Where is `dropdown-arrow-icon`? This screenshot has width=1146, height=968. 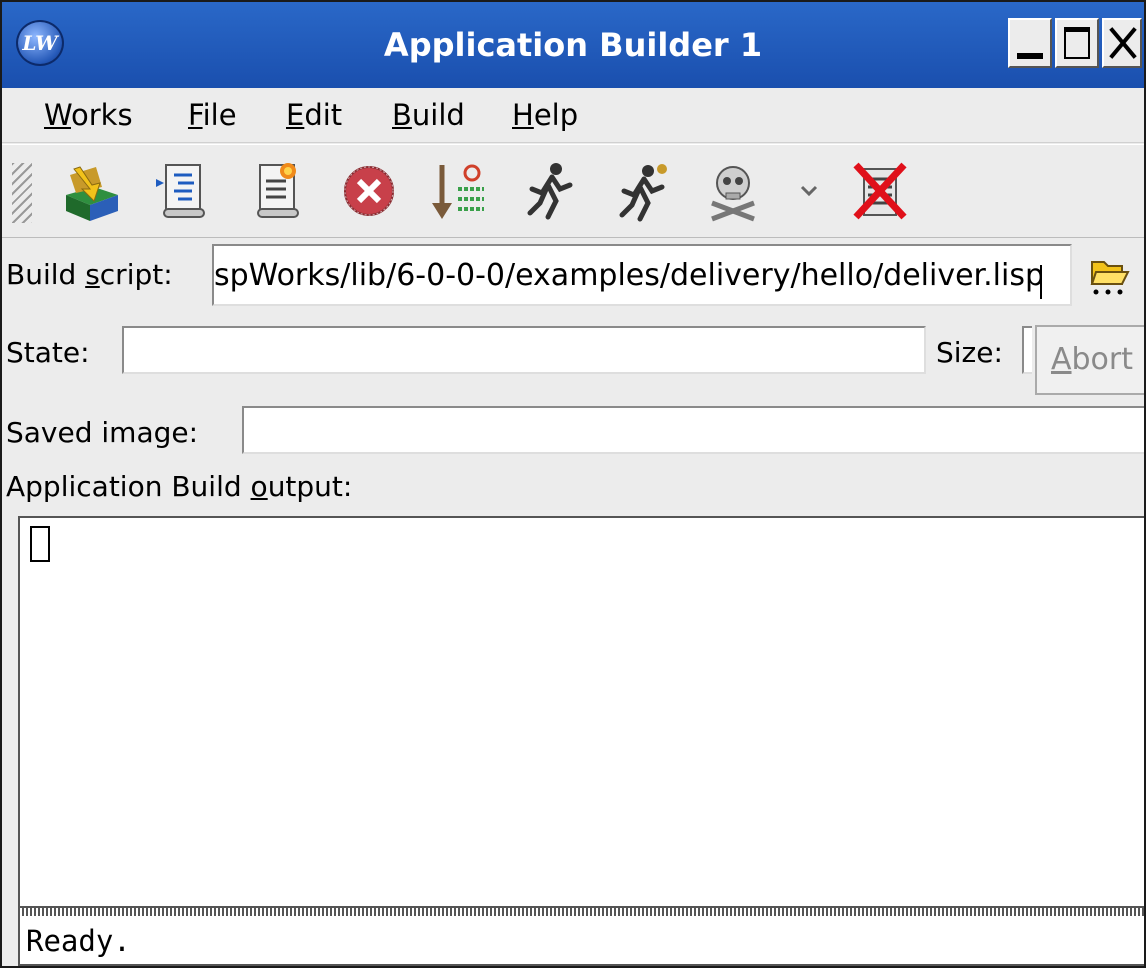 dropdown-arrow-icon is located at coordinates (809, 191).